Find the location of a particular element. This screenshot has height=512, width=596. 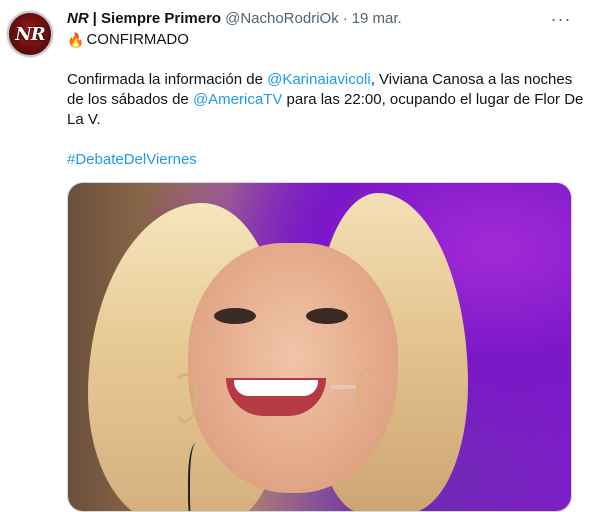

paragraph-text-1: Confirmada la información de is located at coordinates (167, 79).